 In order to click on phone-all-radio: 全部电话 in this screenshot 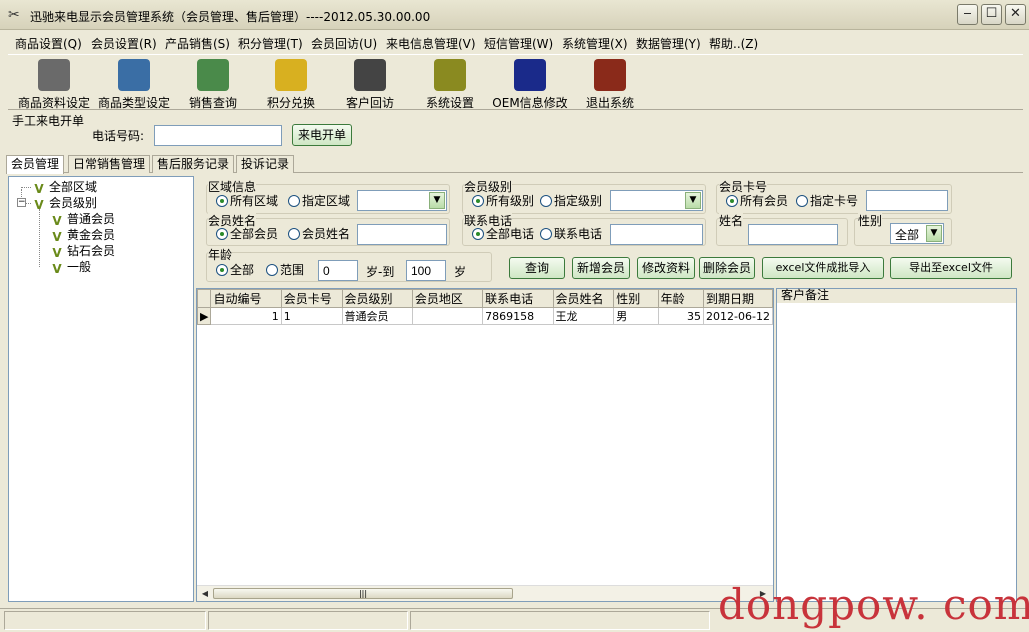, I will do `click(503, 234)`.